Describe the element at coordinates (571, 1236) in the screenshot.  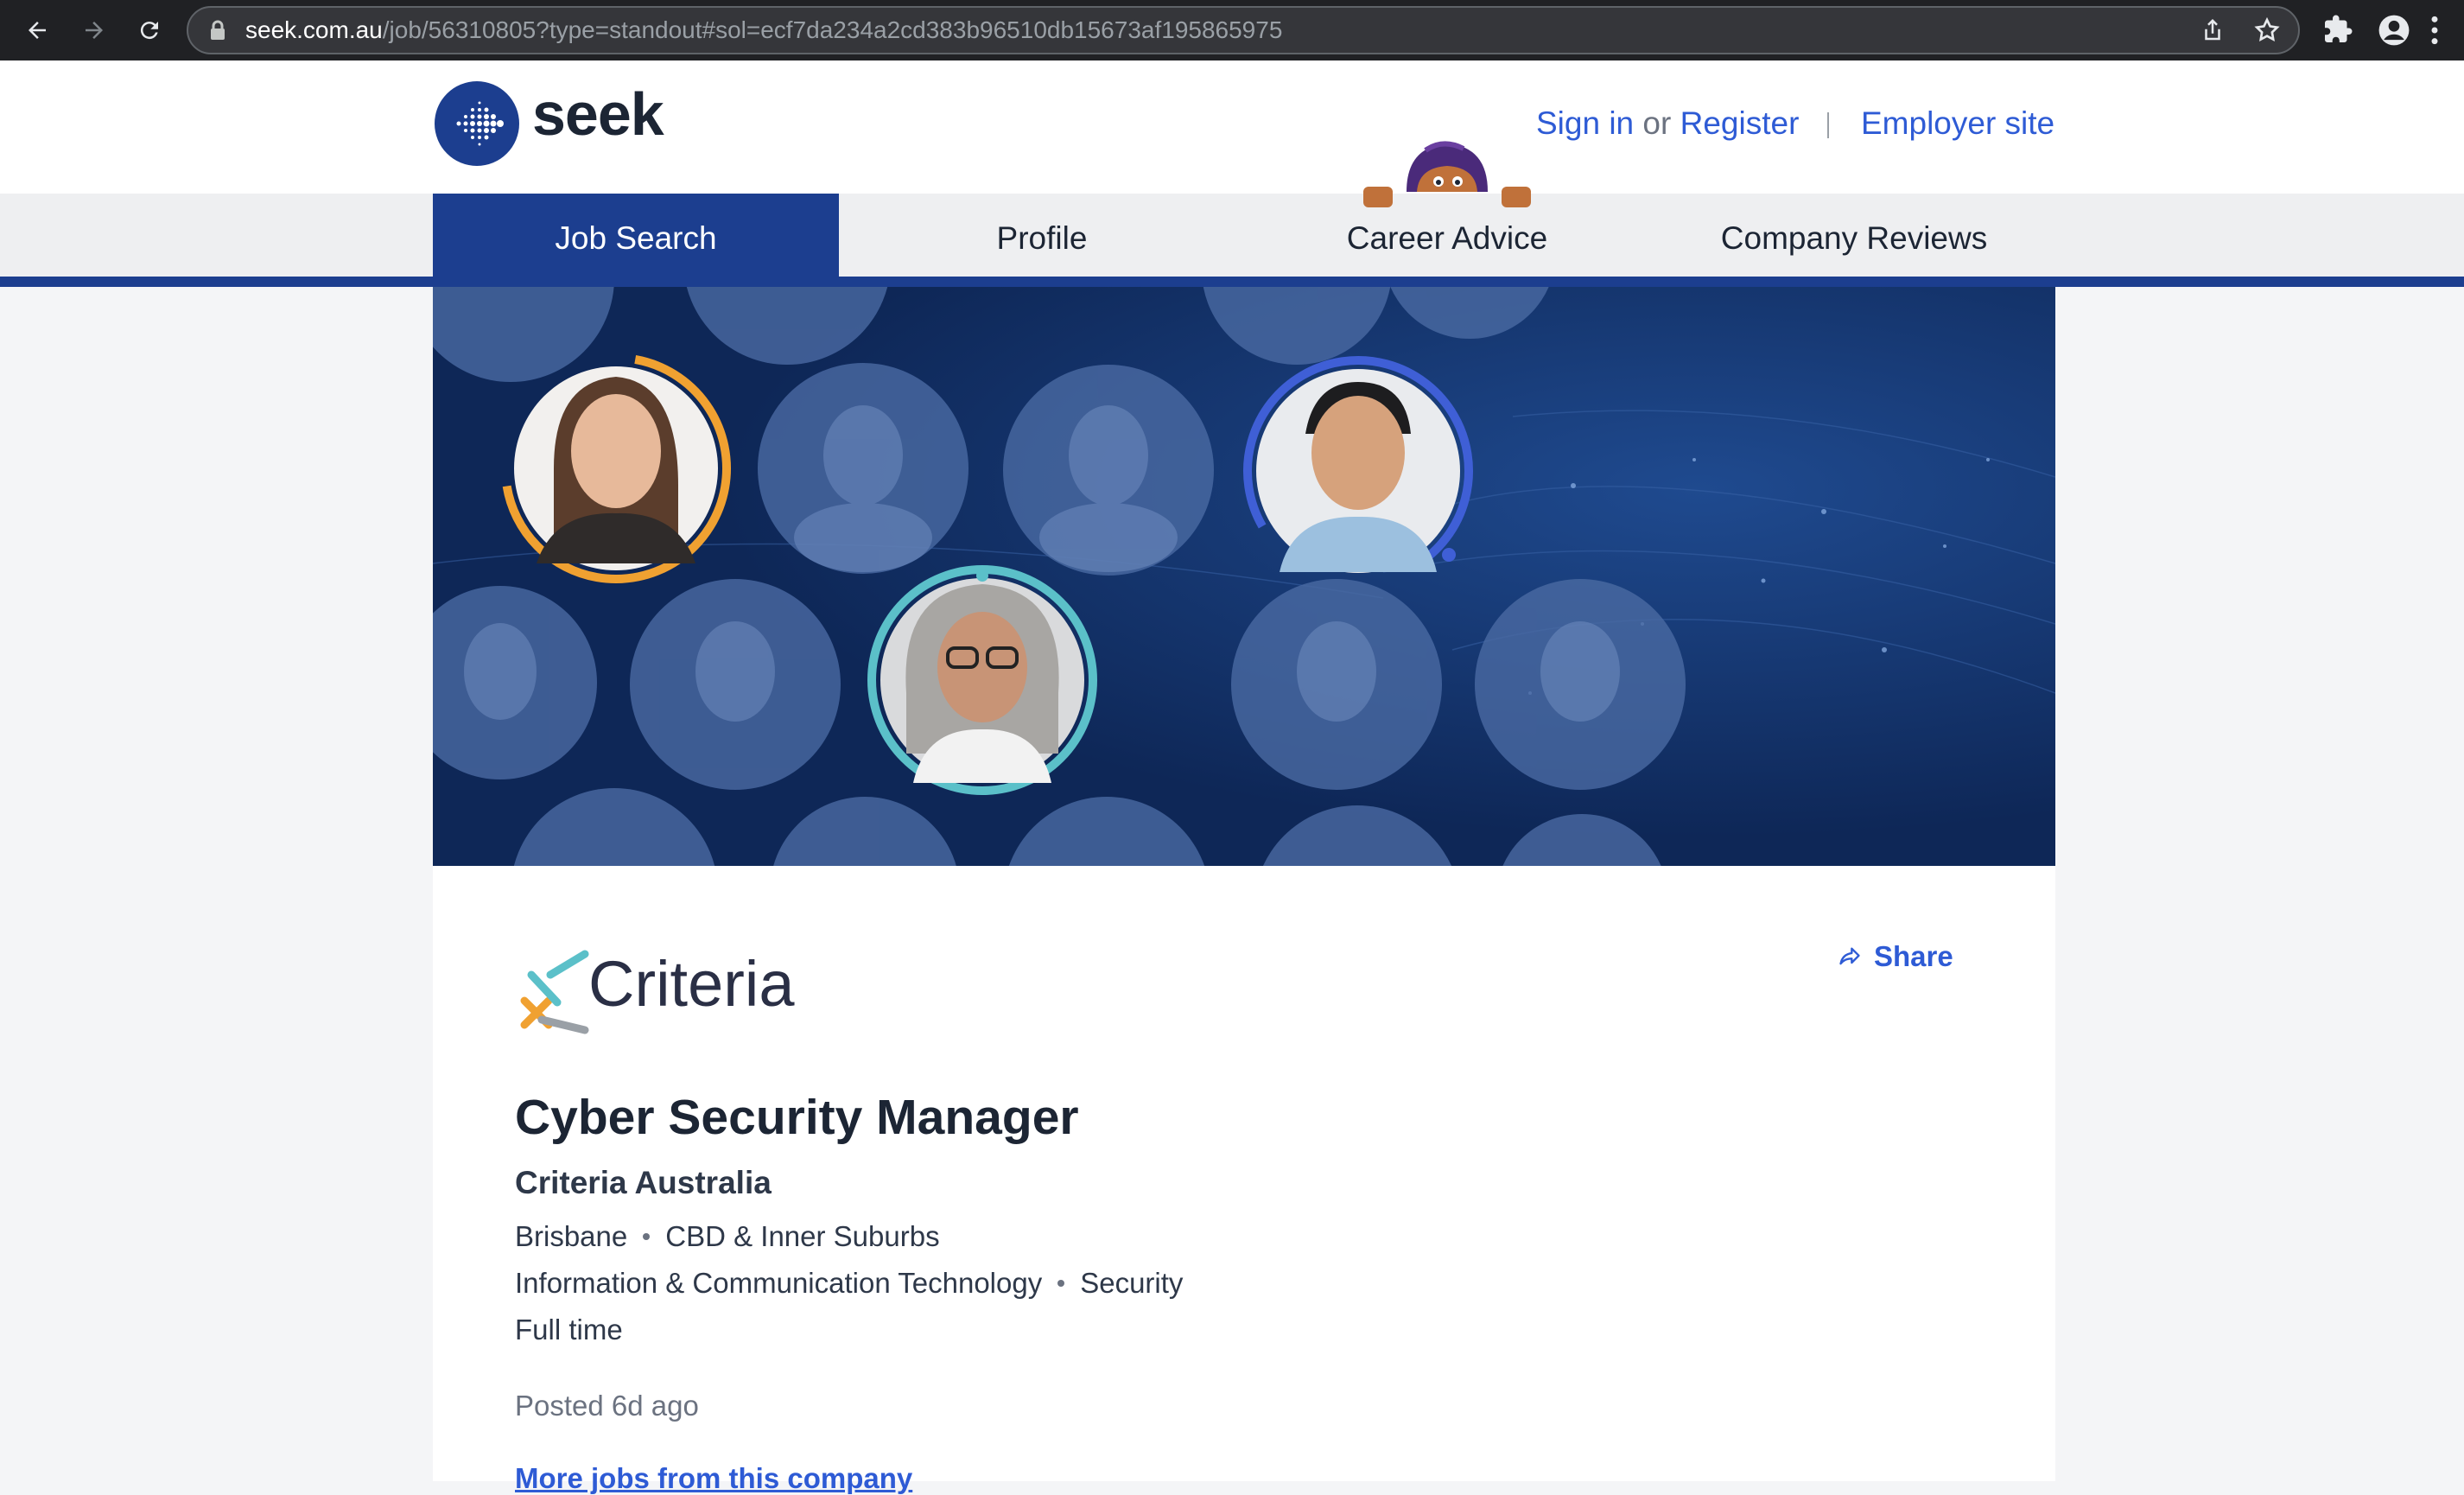
I see `location: Brisbane` at that location.